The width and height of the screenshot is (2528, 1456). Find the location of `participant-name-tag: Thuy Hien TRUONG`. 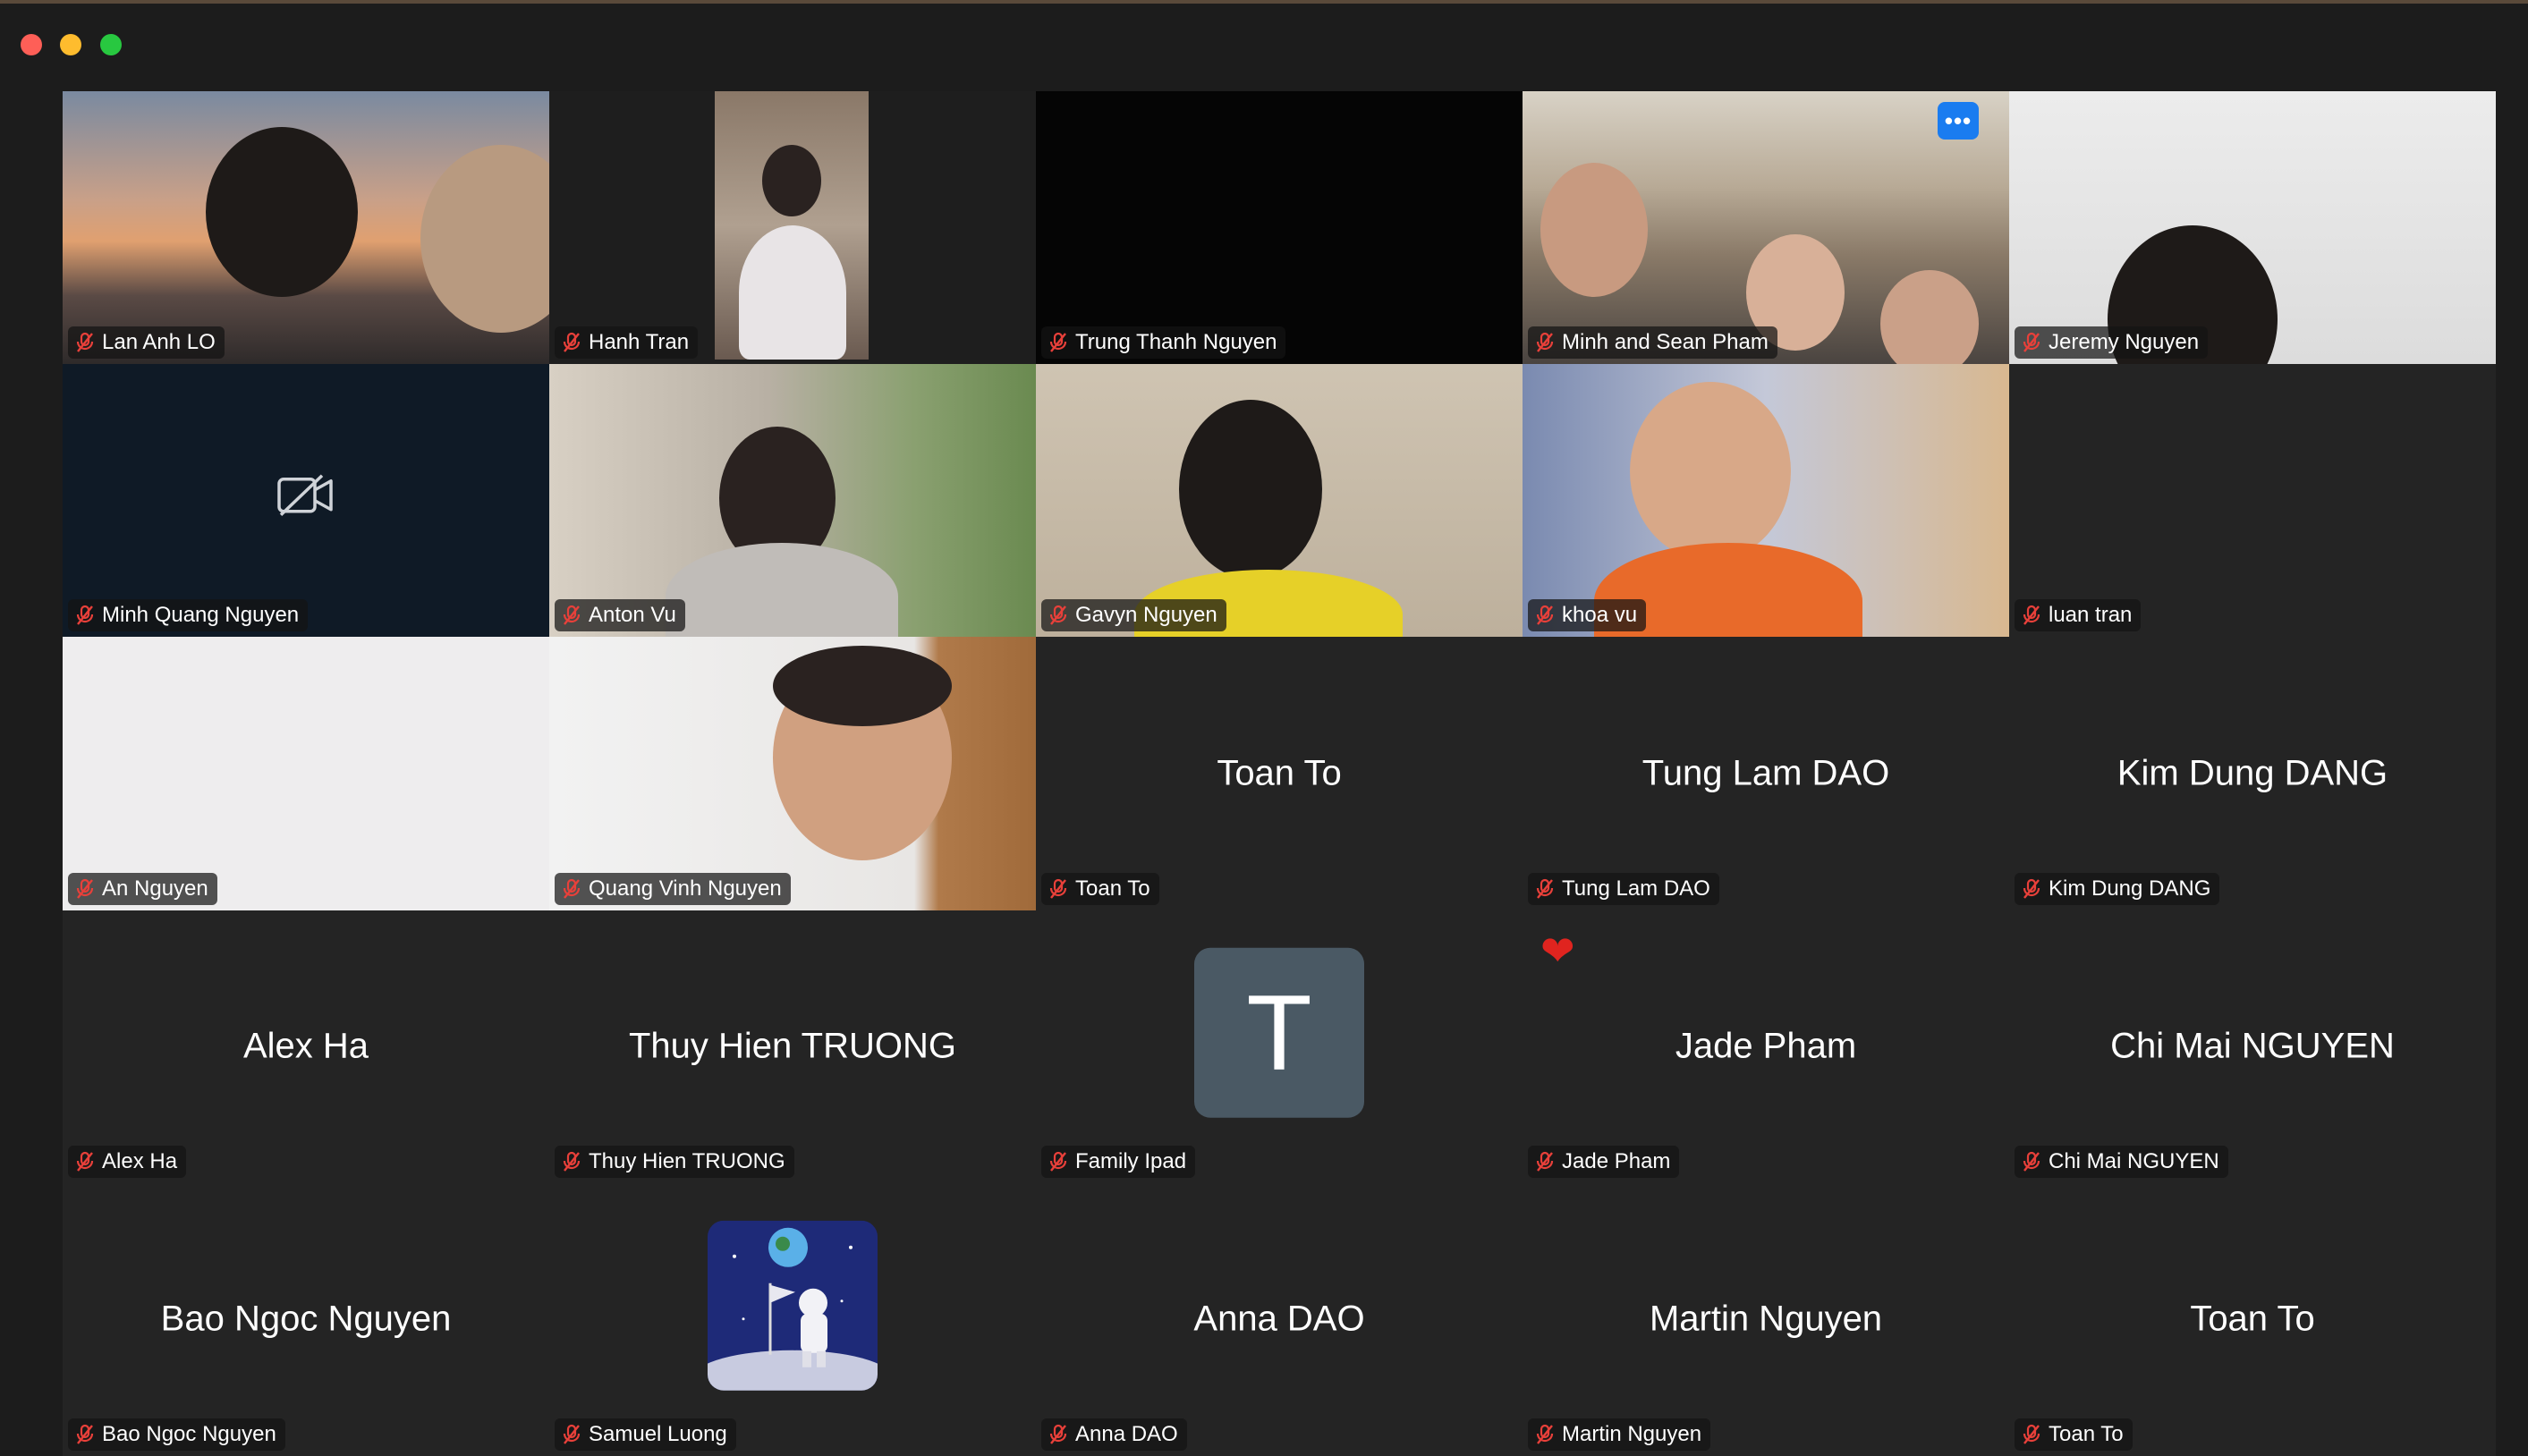

participant-name-tag: Thuy Hien TRUONG is located at coordinates (674, 1161).